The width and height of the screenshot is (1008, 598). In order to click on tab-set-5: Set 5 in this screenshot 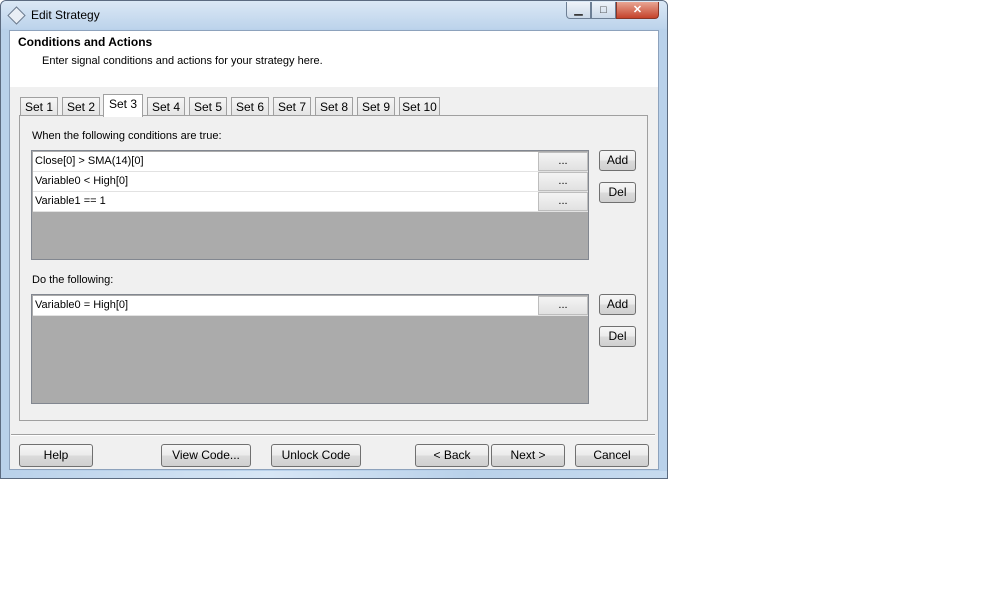, I will do `click(208, 106)`.